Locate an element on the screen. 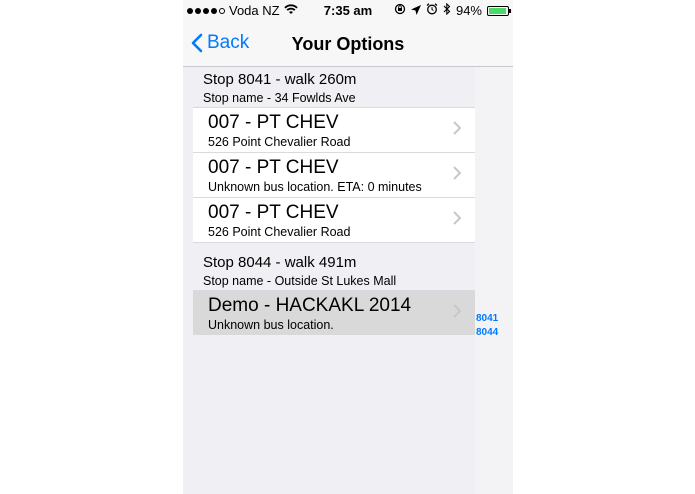  lock-rotation-icon is located at coordinates (400, 10).